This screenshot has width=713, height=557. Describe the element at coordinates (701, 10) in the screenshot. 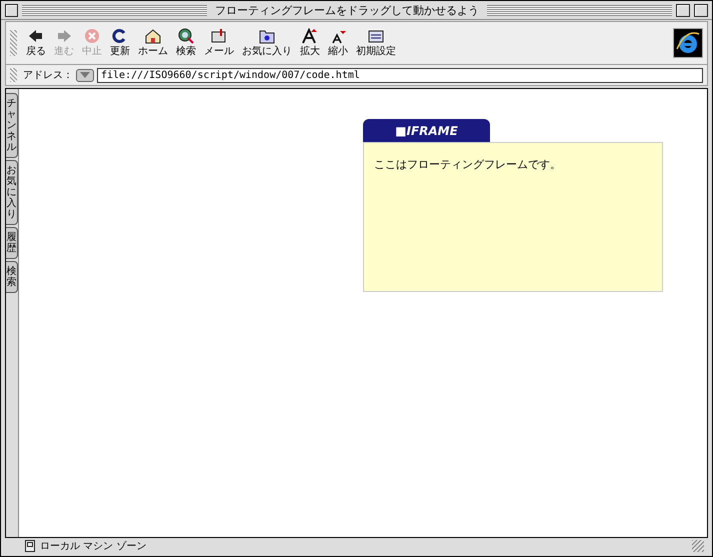

I see `collapse-box` at that location.